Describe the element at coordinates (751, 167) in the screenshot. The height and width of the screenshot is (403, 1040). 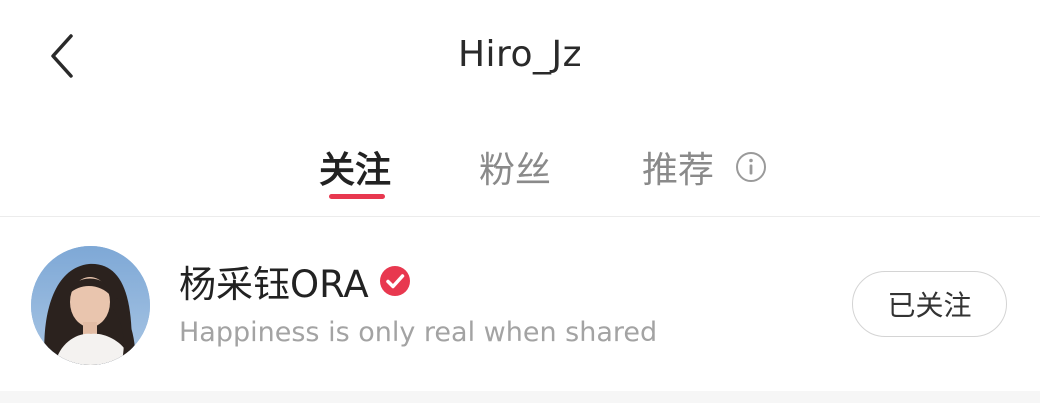
I see `info-icon` at that location.